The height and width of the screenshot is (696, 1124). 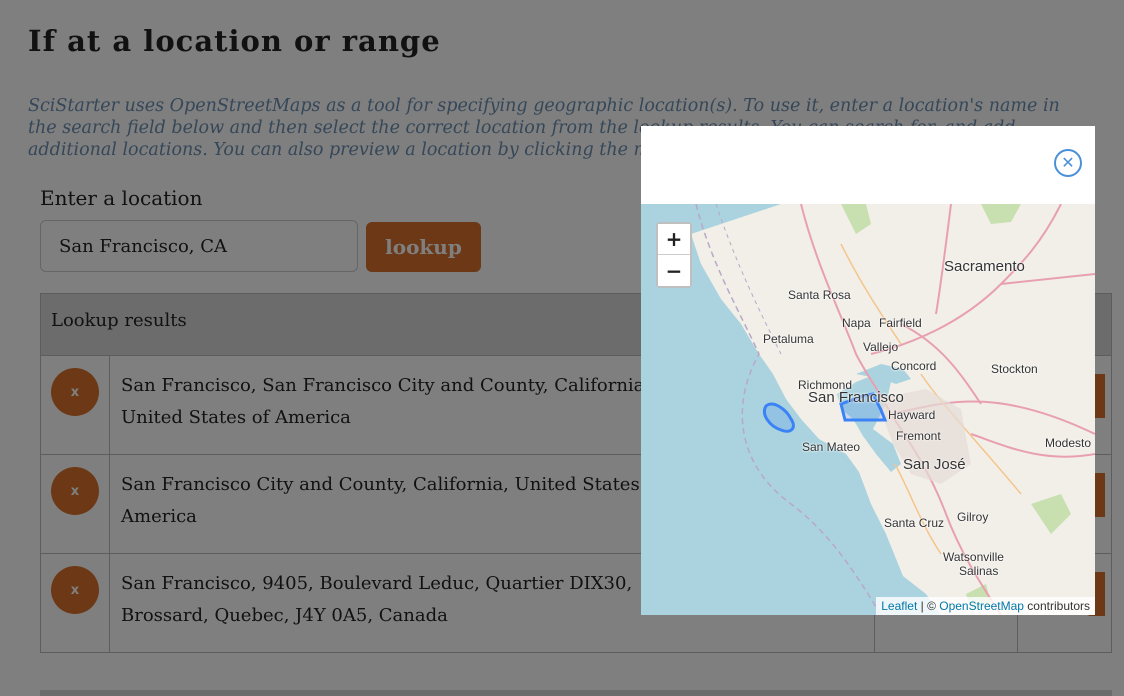 What do you see at coordinates (912, 415) in the screenshot?
I see `city-label: Hayward` at bounding box center [912, 415].